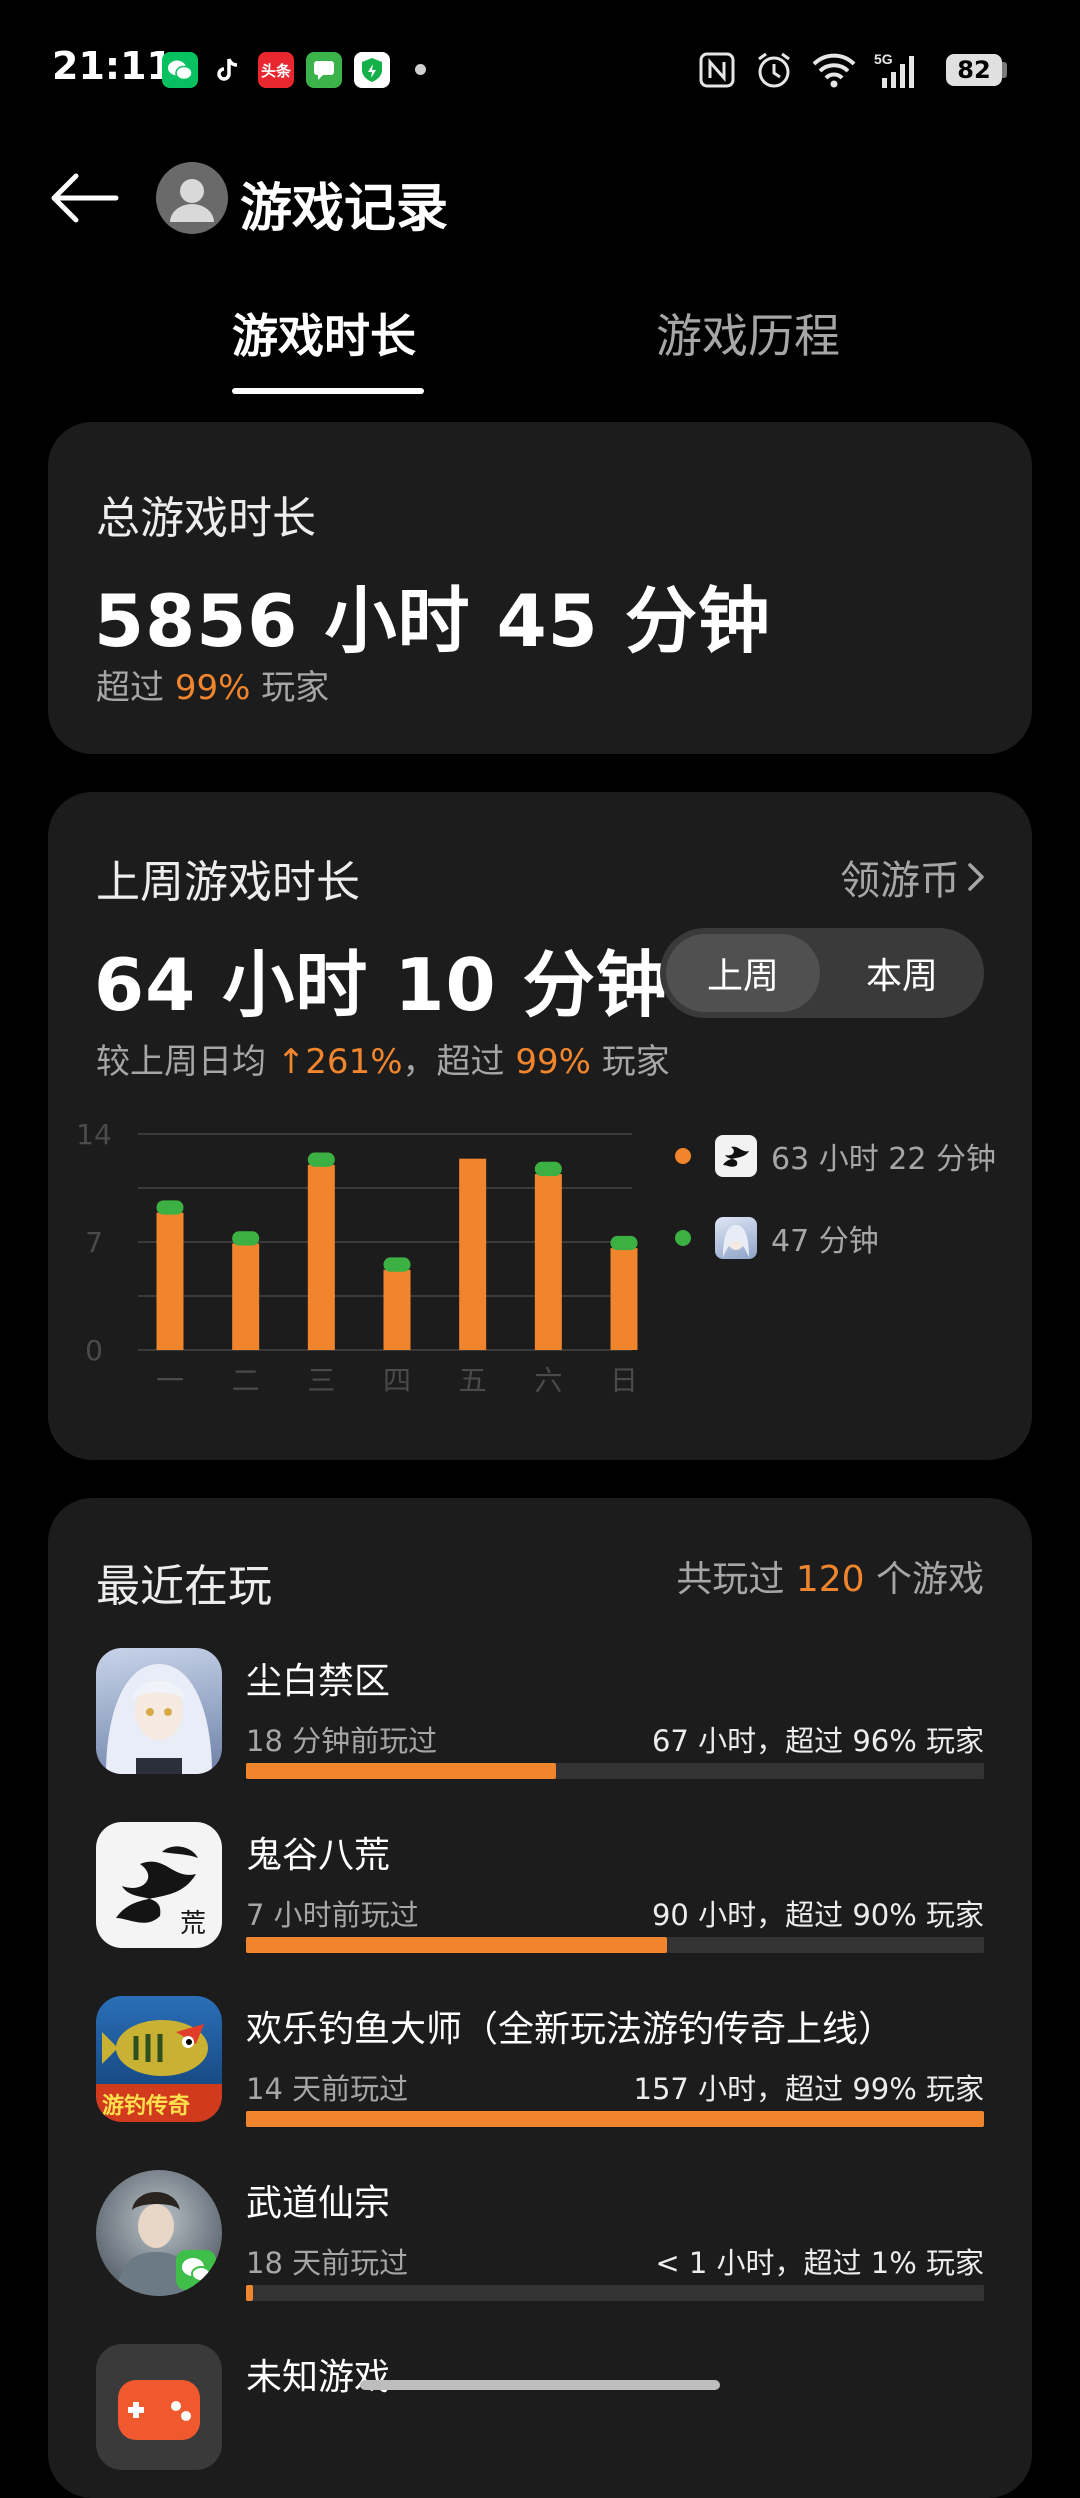 Image resolution: width=1080 pixels, height=2498 pixels. I want to click on exceed-suffix: 玩家, so click(295, 688).